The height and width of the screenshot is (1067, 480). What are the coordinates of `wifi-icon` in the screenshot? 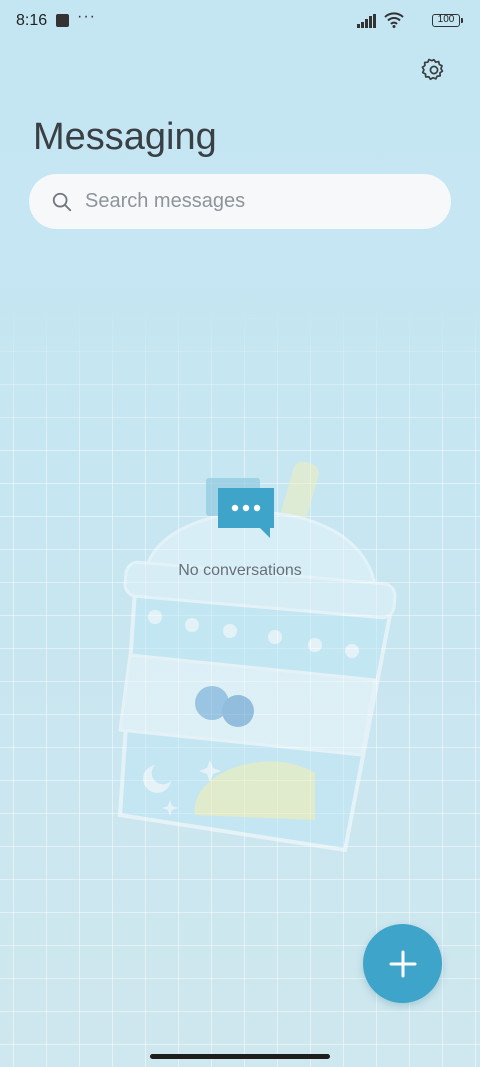 It's located at (394, 20).